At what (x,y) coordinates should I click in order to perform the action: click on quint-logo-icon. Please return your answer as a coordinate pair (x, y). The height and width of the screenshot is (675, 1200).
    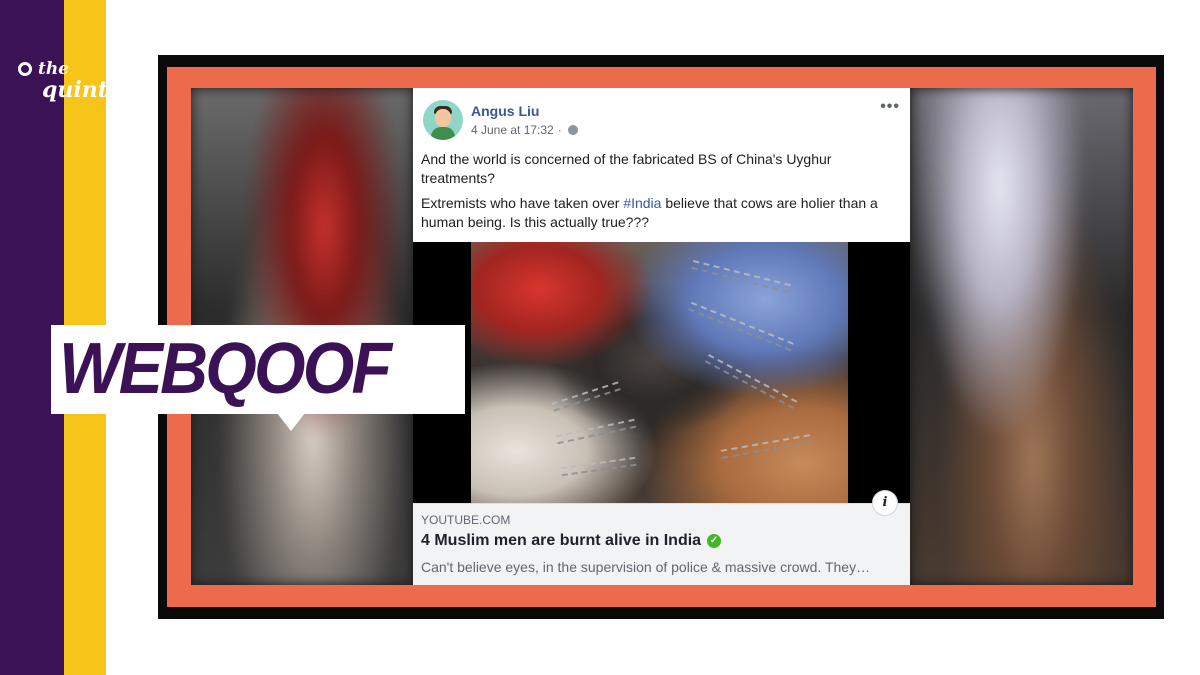
    Looking at the image, I should click on (25, 69).